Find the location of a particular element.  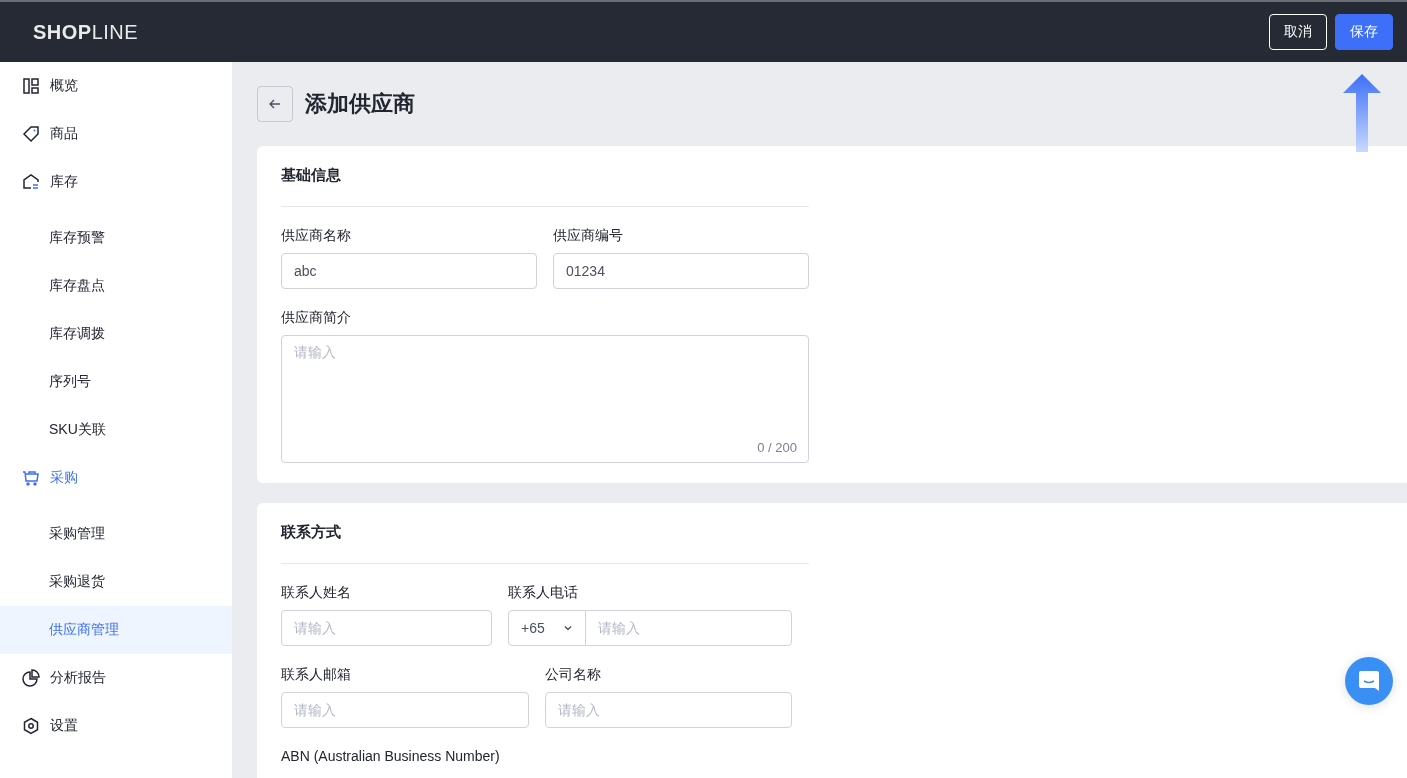

arrow-up-icon is located at coordinates (1362, 113).